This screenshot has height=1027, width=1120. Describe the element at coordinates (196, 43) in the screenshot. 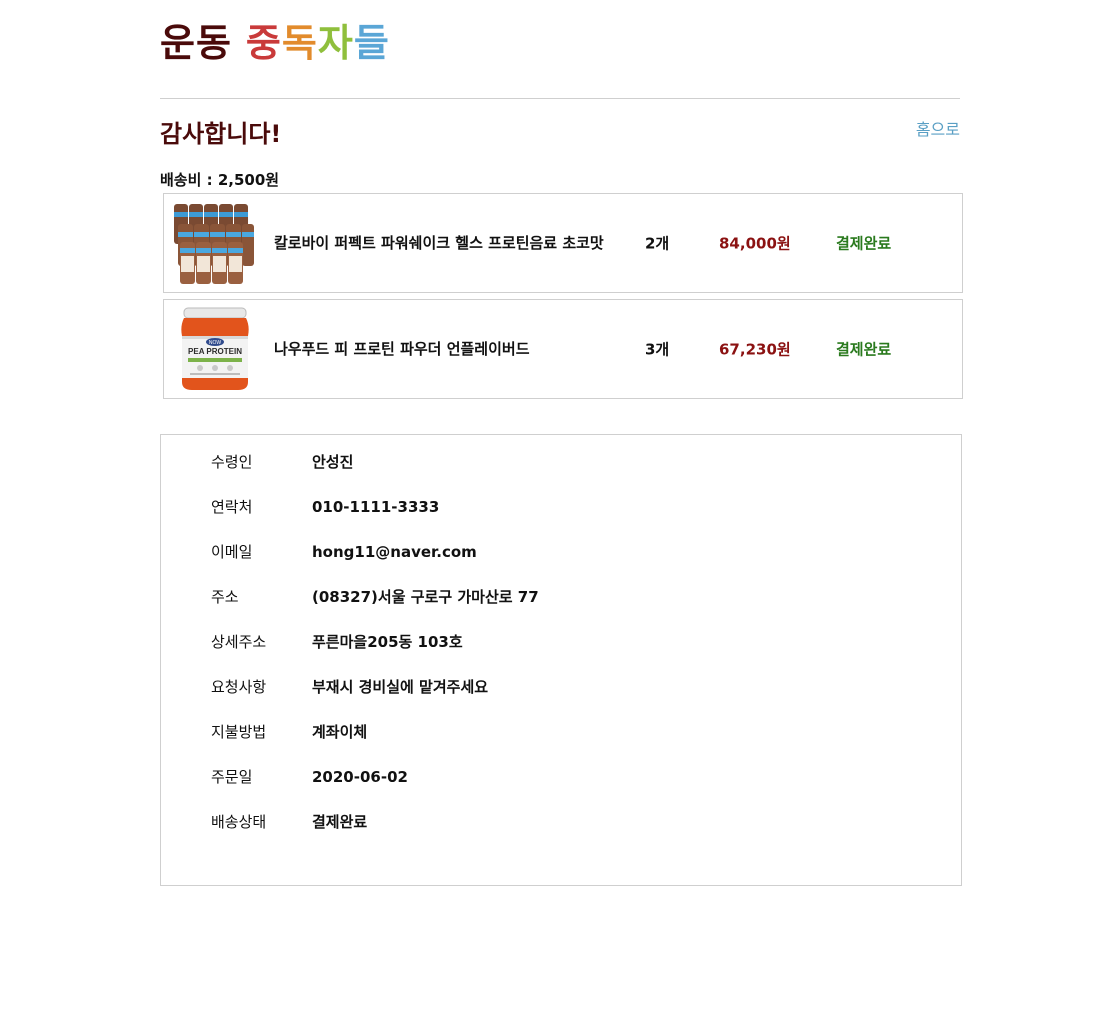

I see `logo-word-1: 운동` at that location.